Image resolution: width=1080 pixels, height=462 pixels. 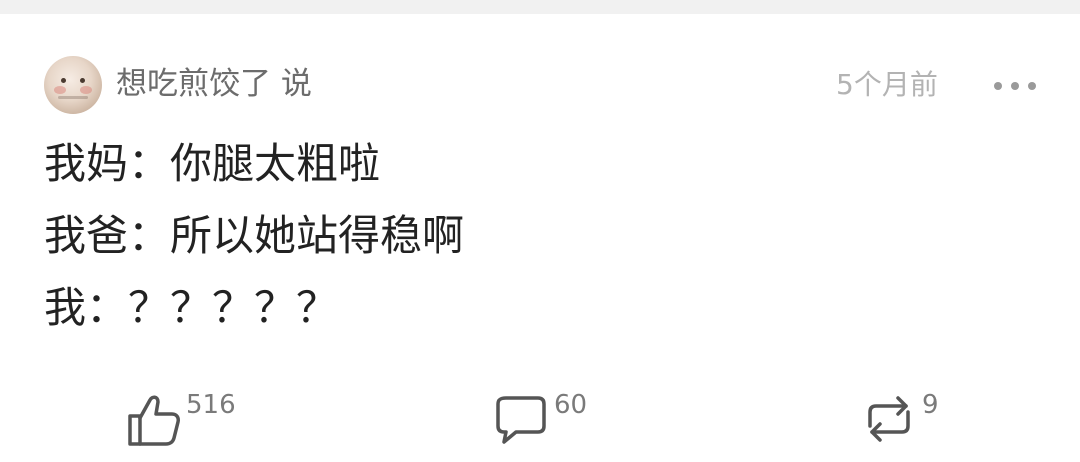 What do you see at coordinates (571, 405) in the screenshot?
I see `comment-count: 60` at bounding box center [571, 405].